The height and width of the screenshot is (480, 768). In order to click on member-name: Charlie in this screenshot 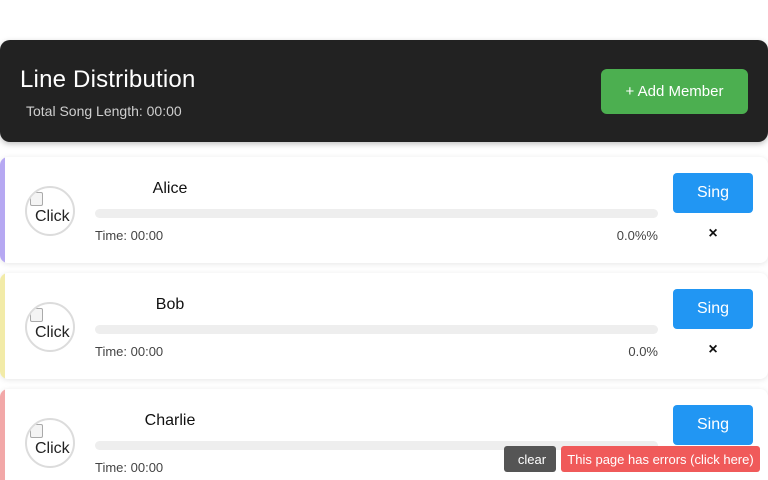, I will do `click(170, 420)`.